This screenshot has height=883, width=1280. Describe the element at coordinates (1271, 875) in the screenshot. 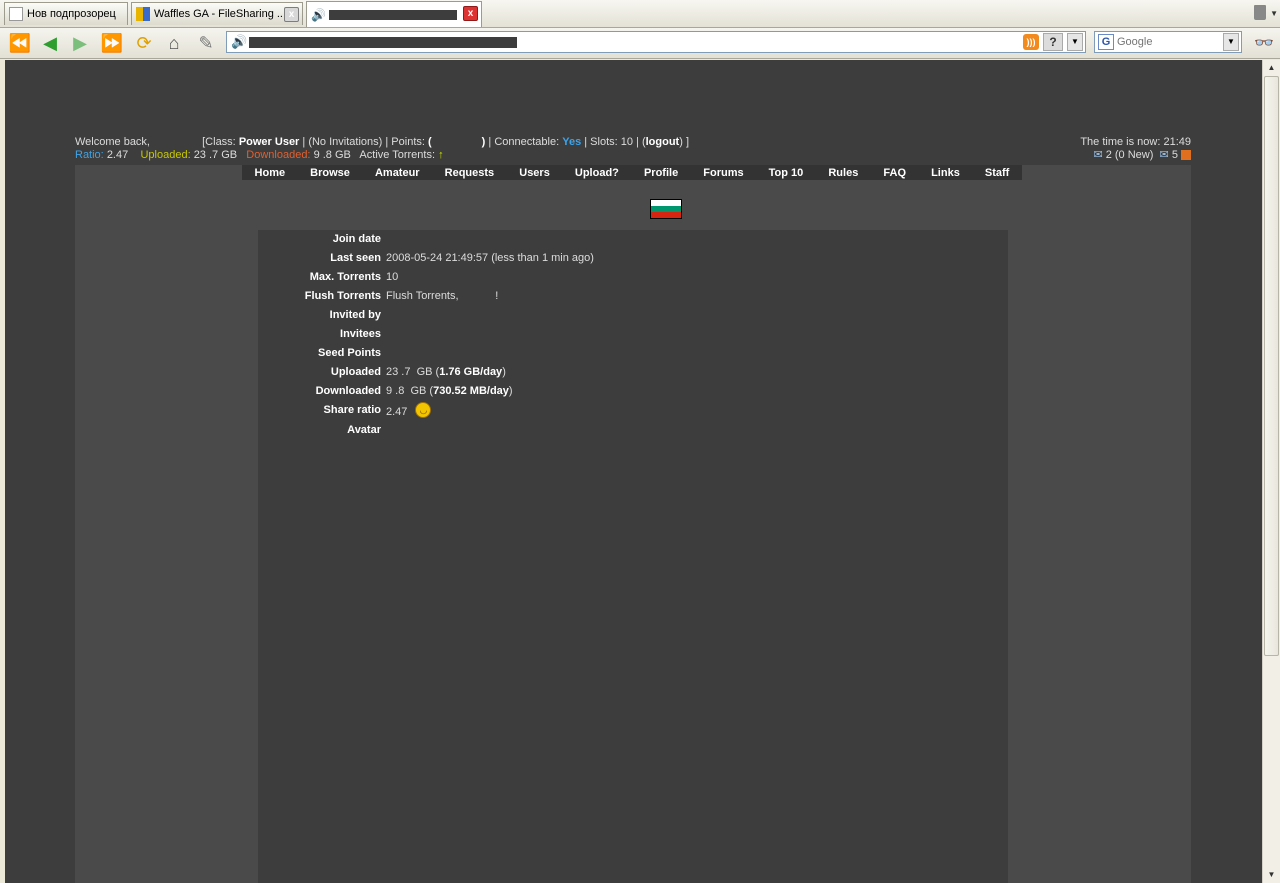

I see `scroll-down-icon: ▼` at that location.